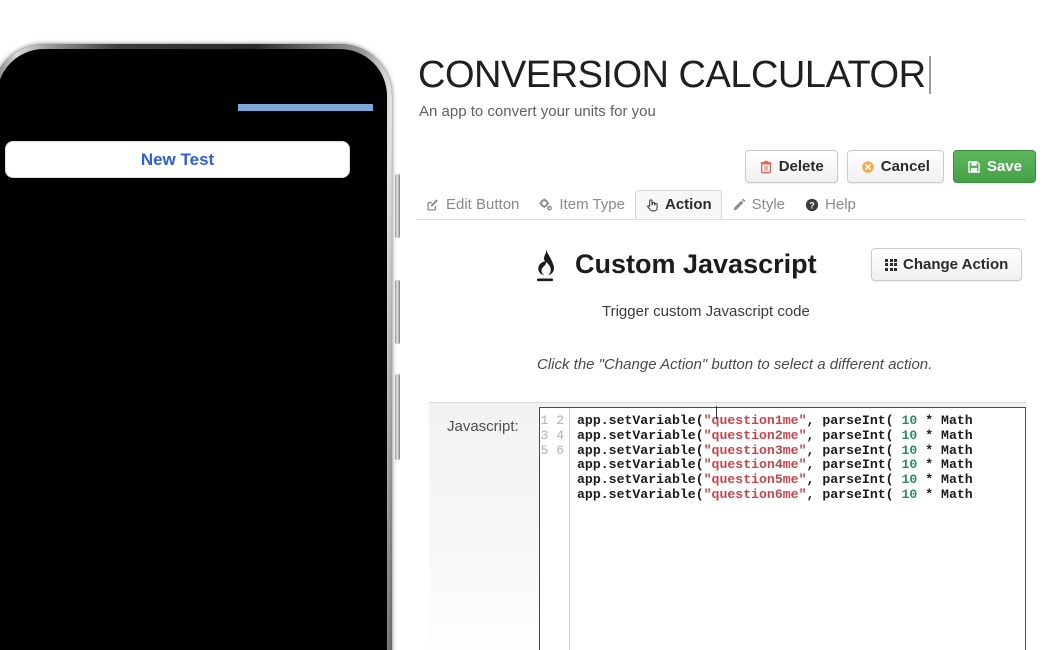 The width and height of the screenshot is (1054, 650). I want to click on change-action-button: Change Action, so click(947, 264).